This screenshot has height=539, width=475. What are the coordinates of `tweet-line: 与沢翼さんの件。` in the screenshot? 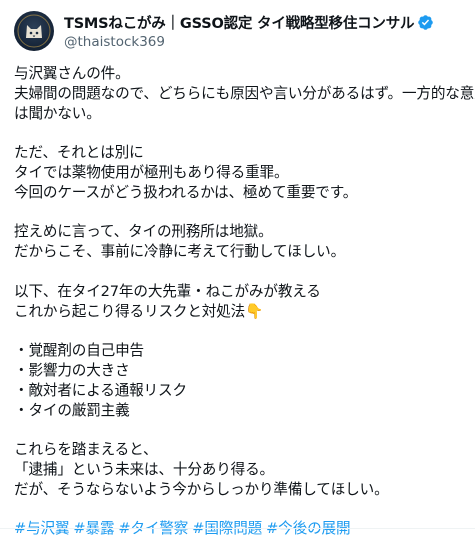 It's located at (72, 73).